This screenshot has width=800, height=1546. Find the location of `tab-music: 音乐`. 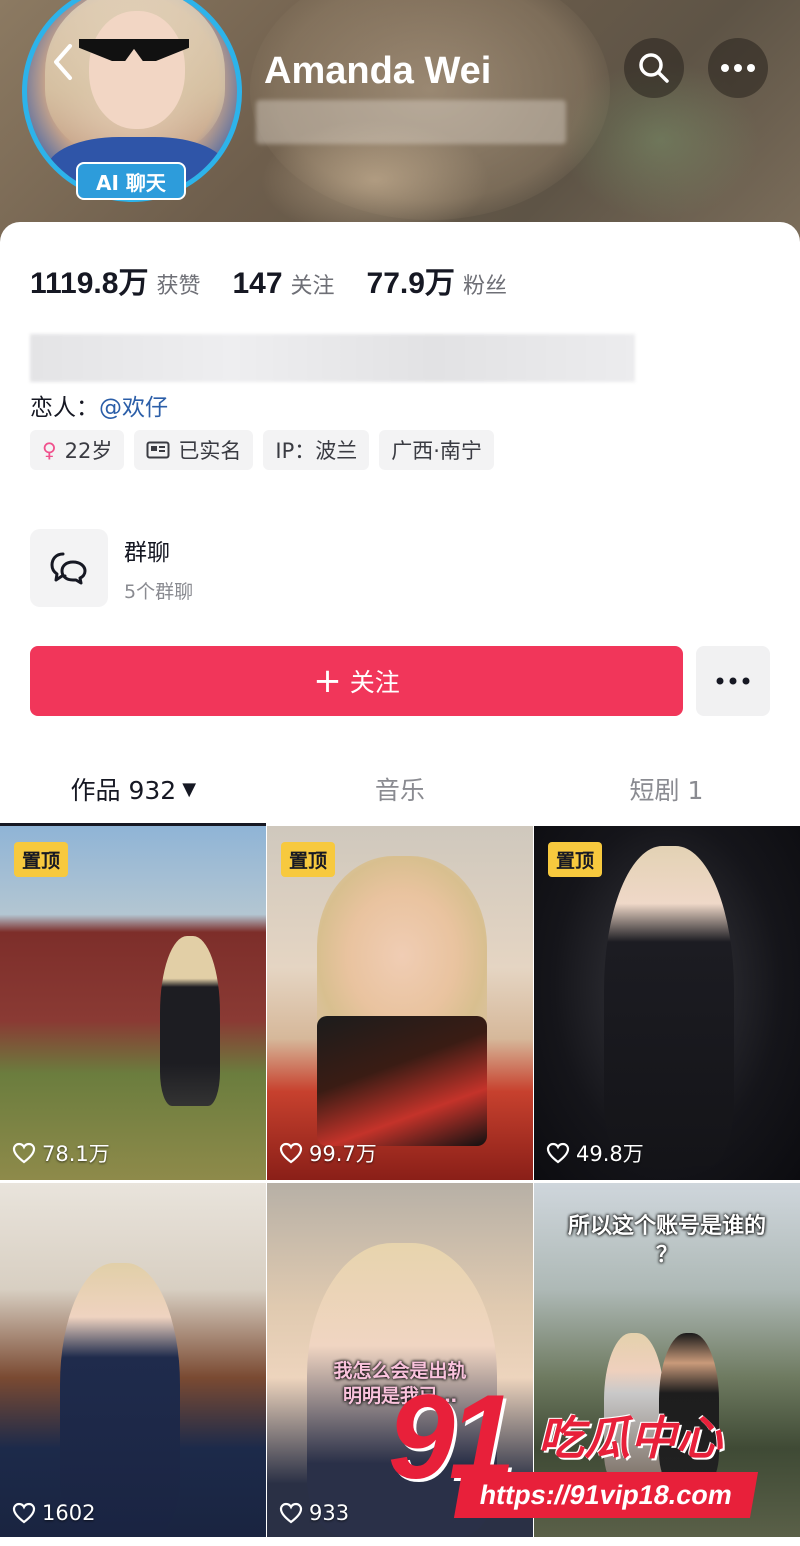

tab-music: 音乐 is located at coordinates (400, 789).